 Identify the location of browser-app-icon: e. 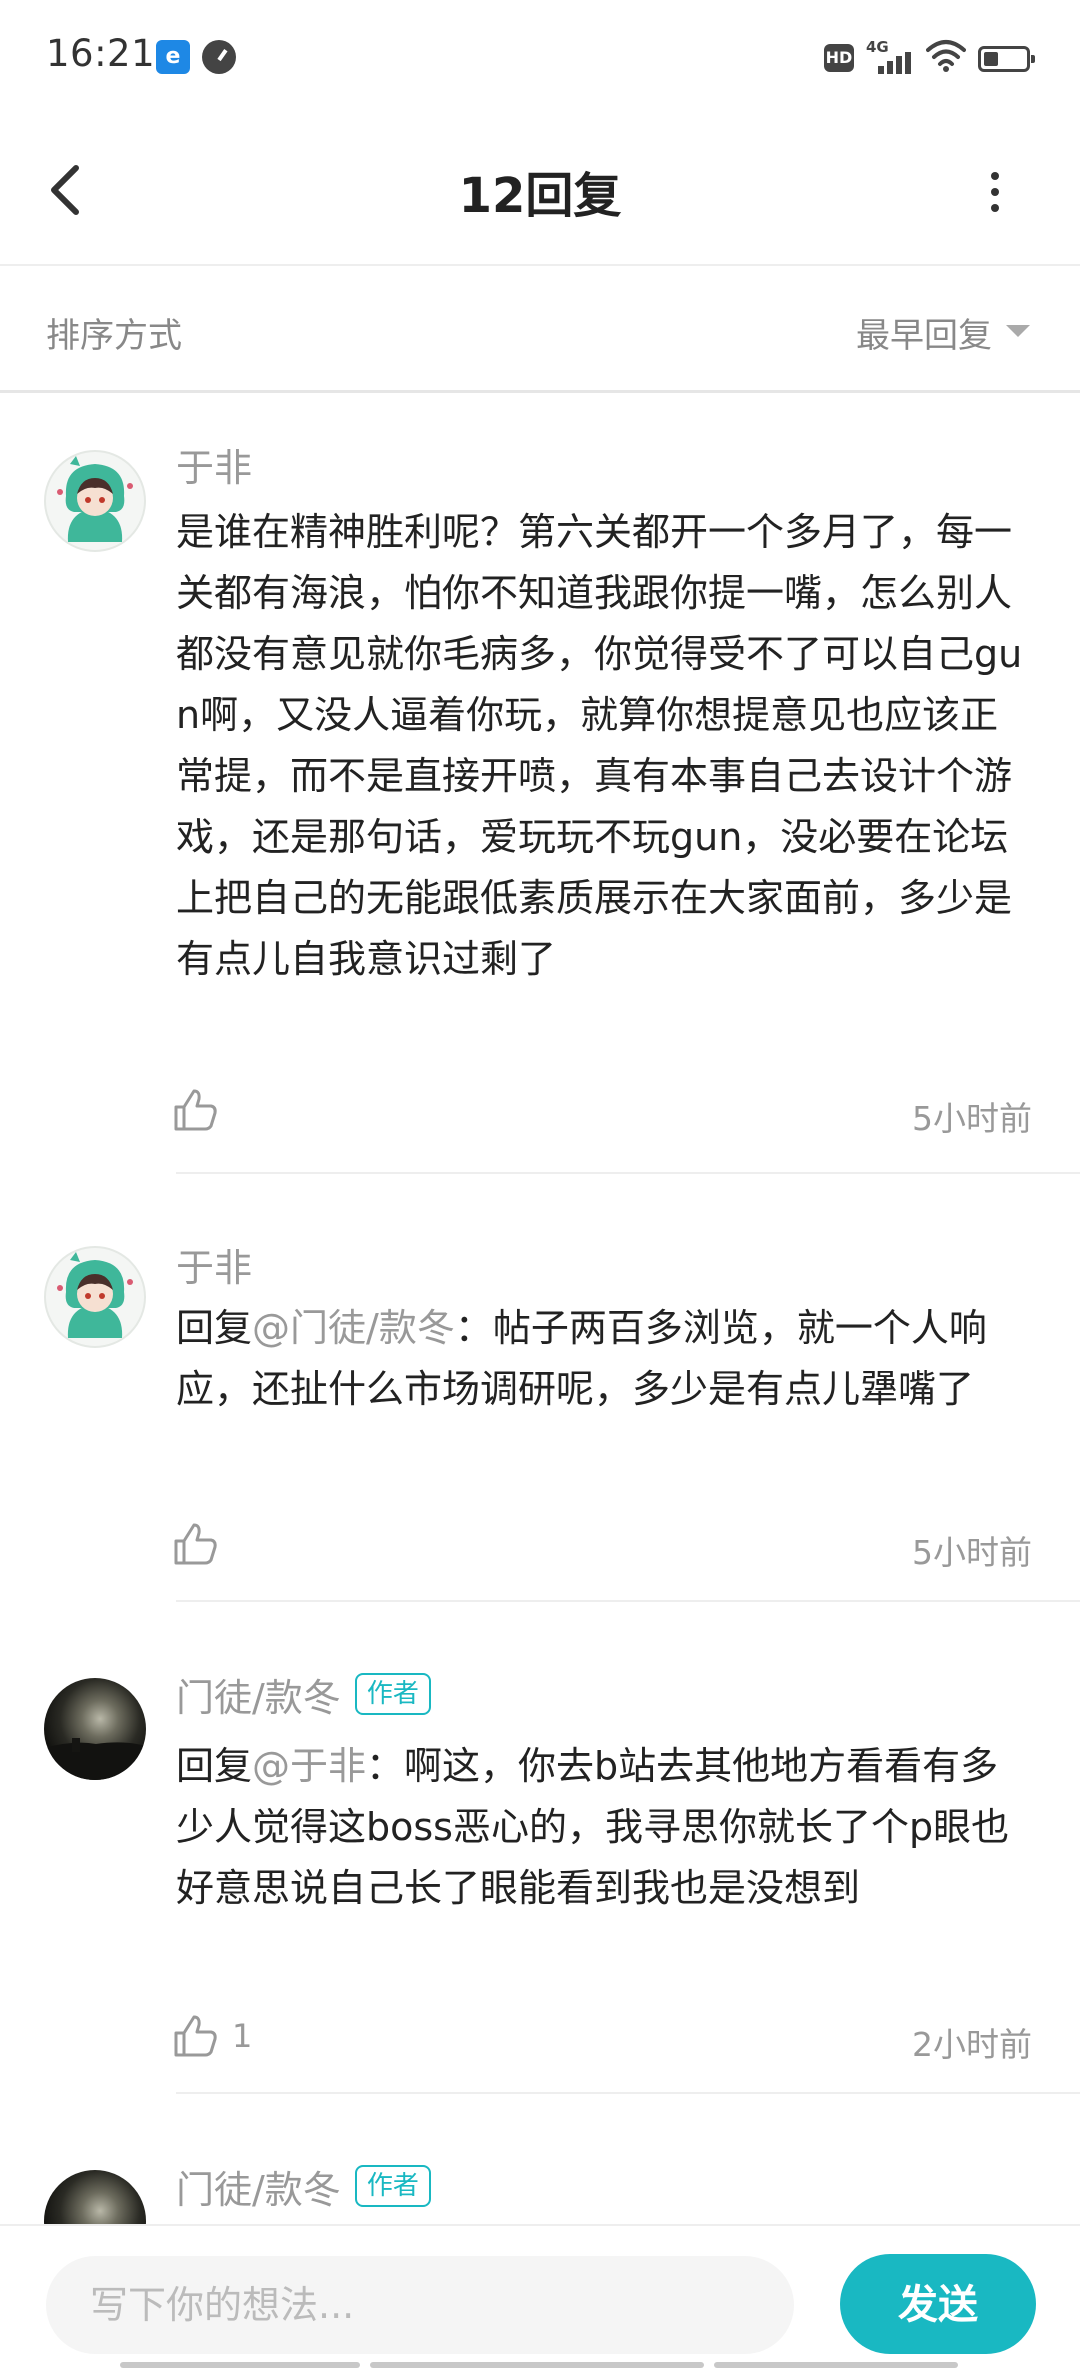
(173, 57).